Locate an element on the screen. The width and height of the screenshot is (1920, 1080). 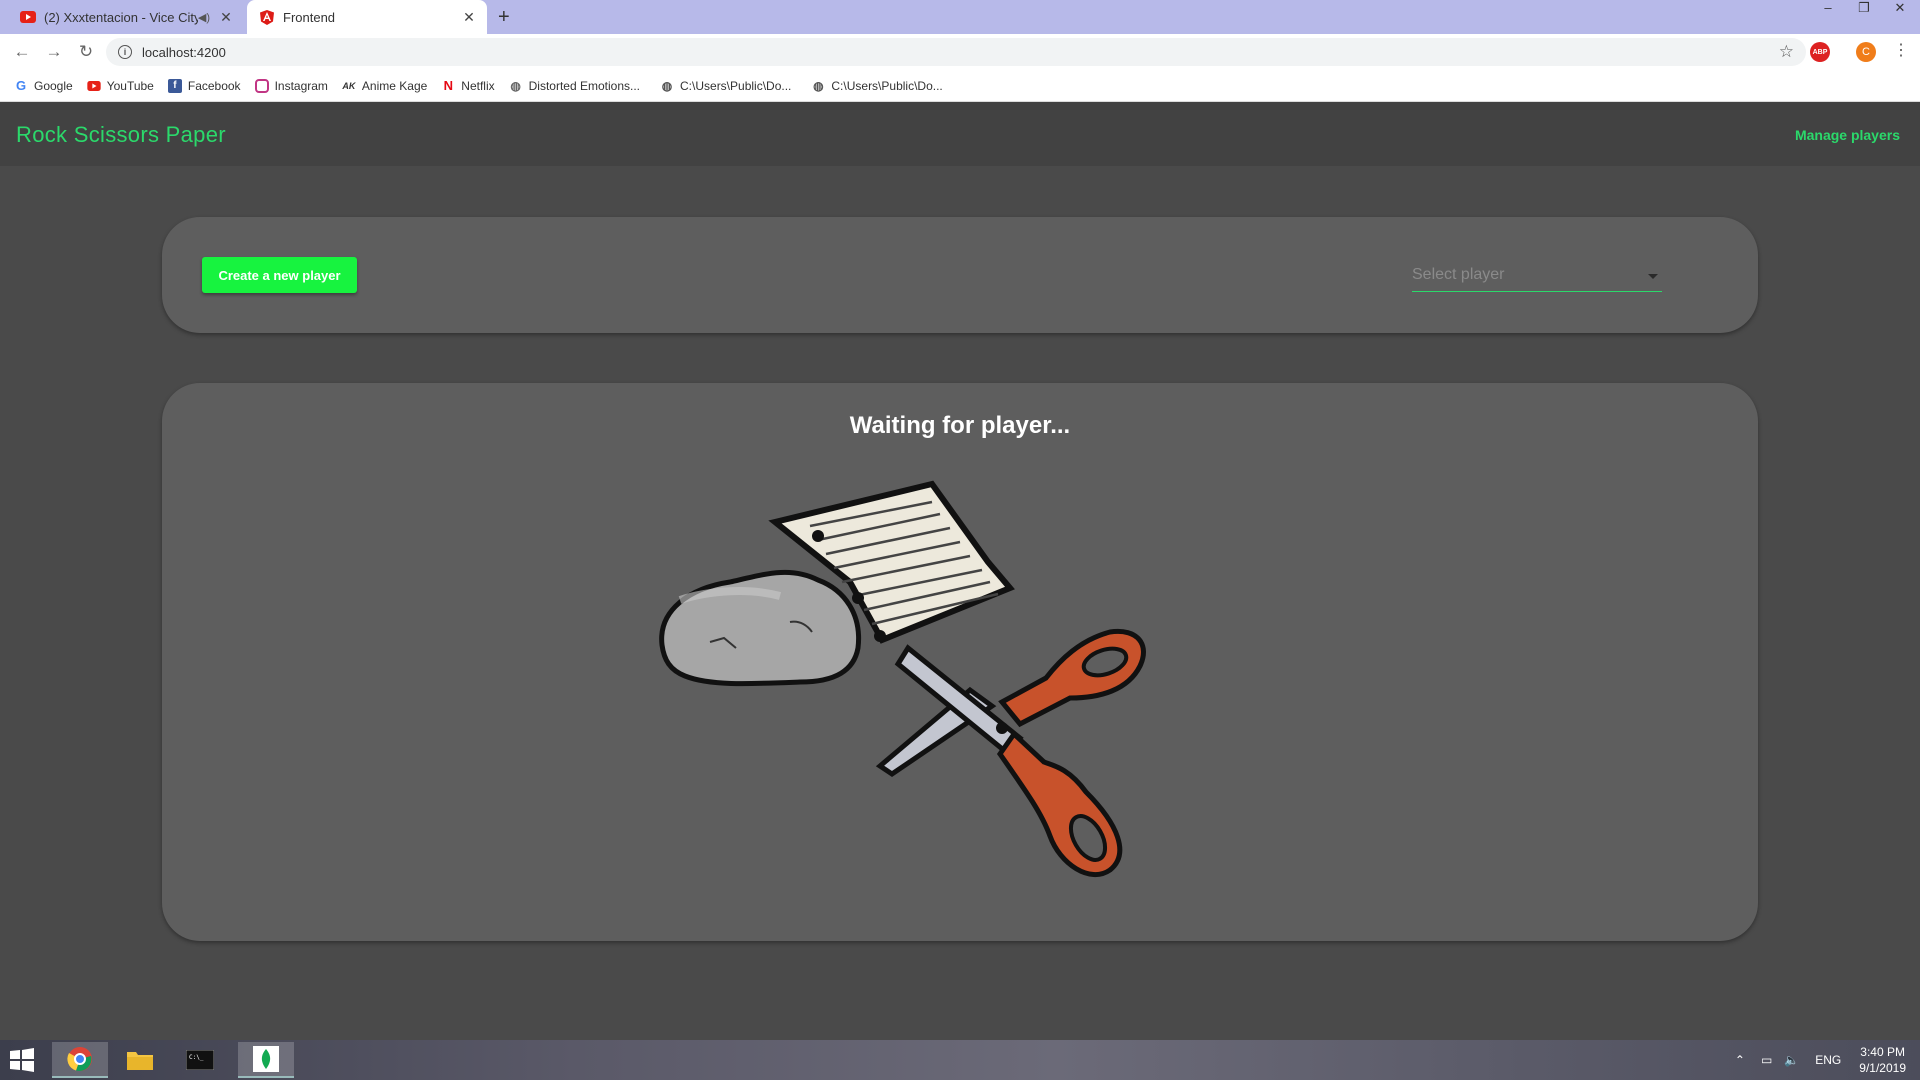
adblock-extension-icon: ABP is located at coordinates (1820, 52).